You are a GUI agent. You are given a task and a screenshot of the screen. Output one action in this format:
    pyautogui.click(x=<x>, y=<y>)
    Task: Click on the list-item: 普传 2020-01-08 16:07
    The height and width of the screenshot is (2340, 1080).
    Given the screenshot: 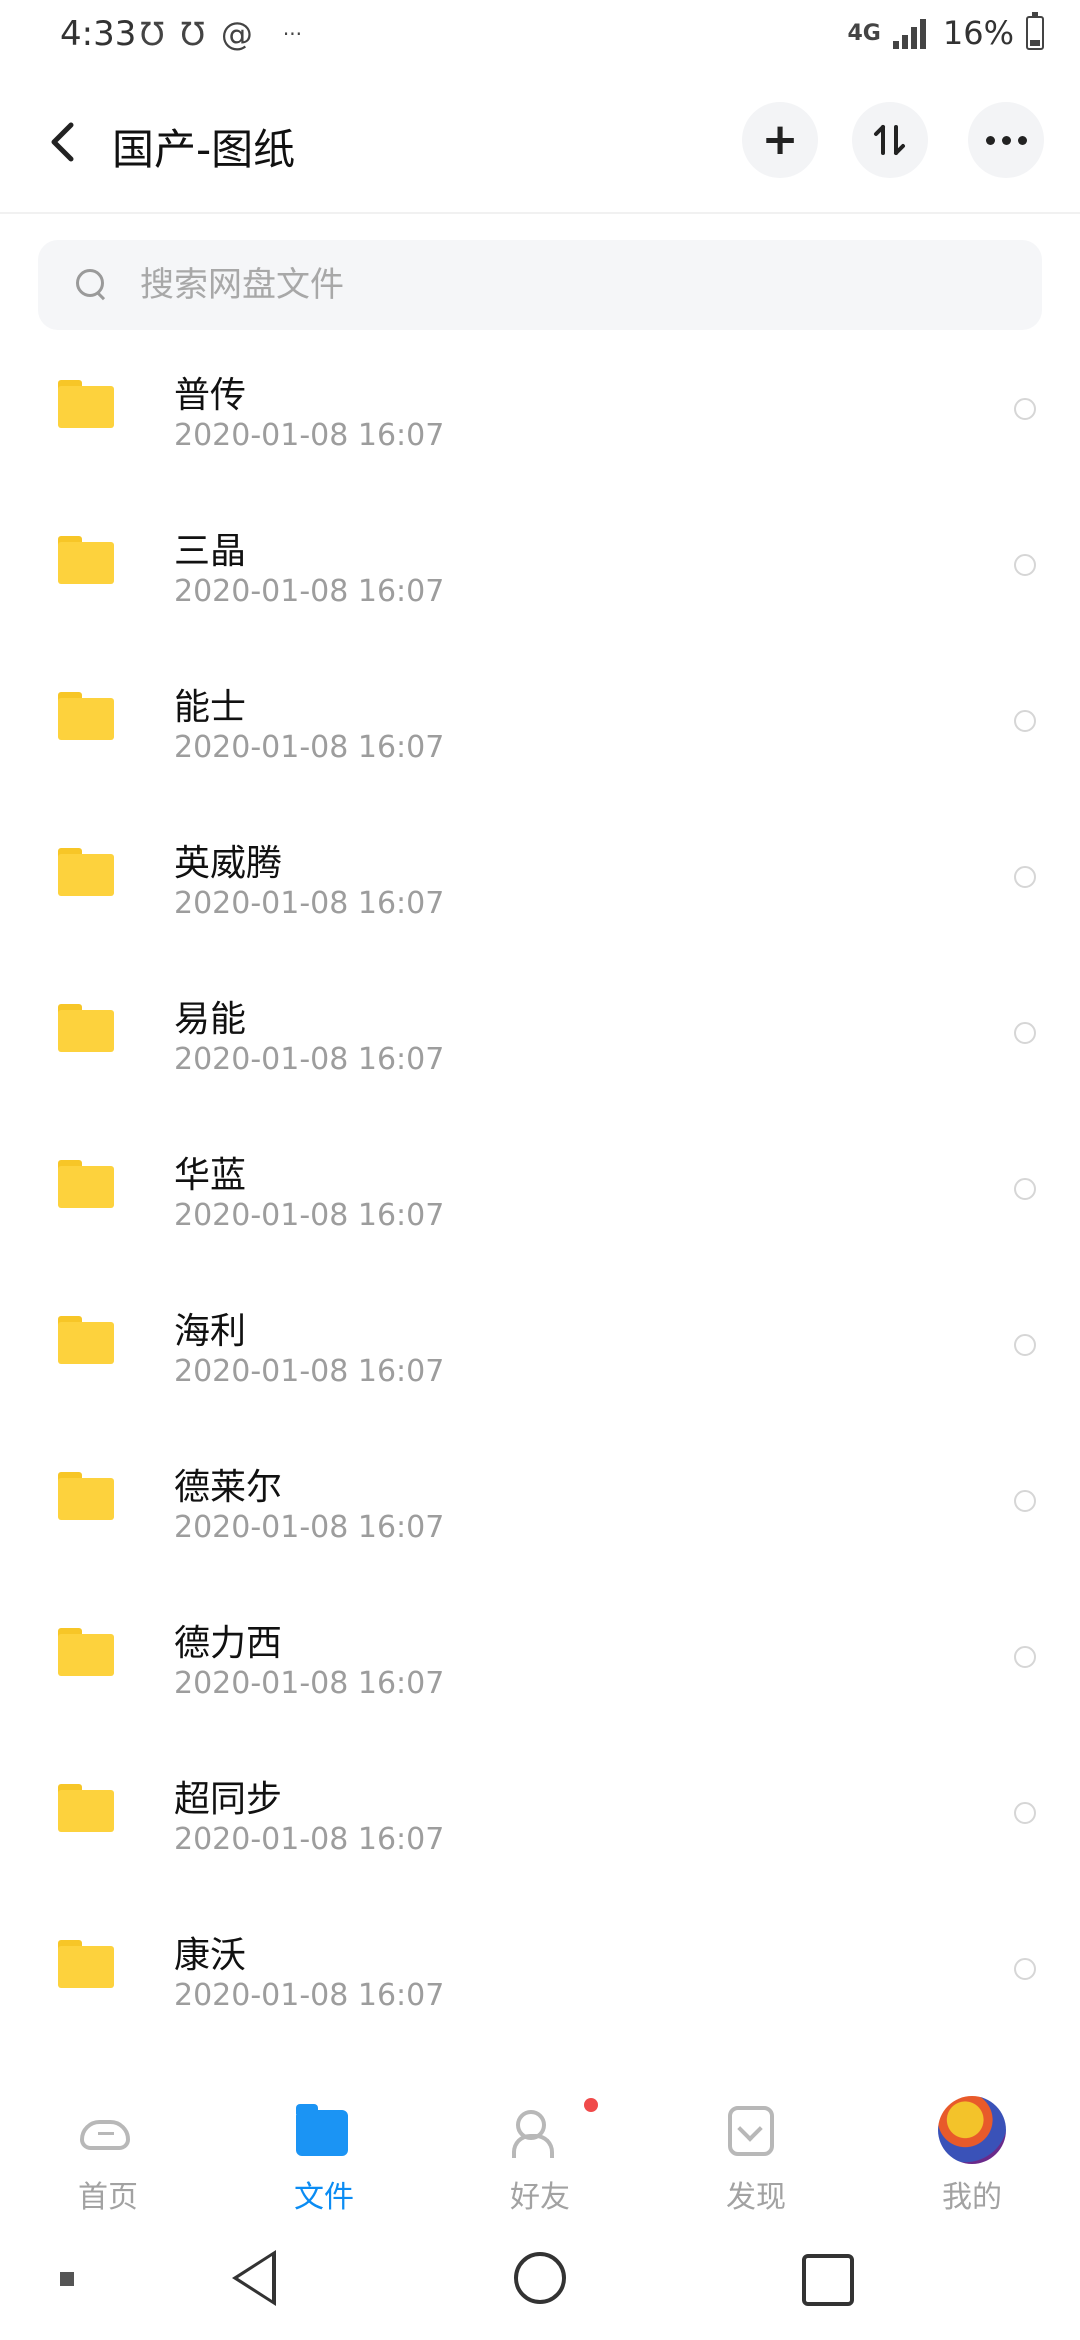 What is the action you would take?
    pyautogui.click(x=540, y=418)
    